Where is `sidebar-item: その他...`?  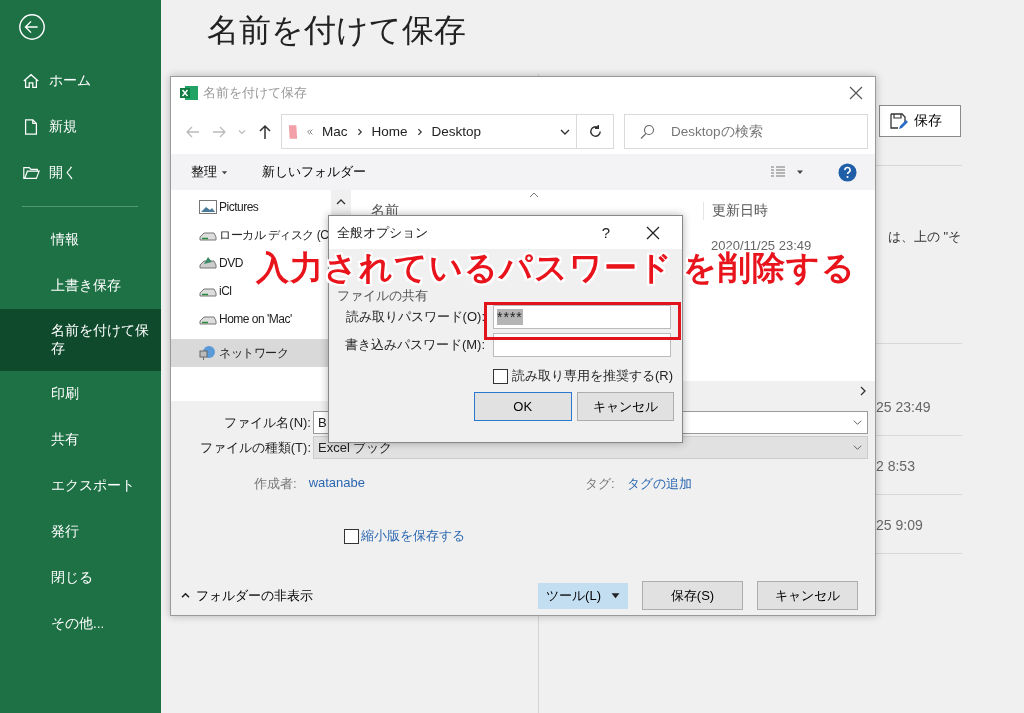 sidebar-item: その他... is located at coordinates (80, 624).